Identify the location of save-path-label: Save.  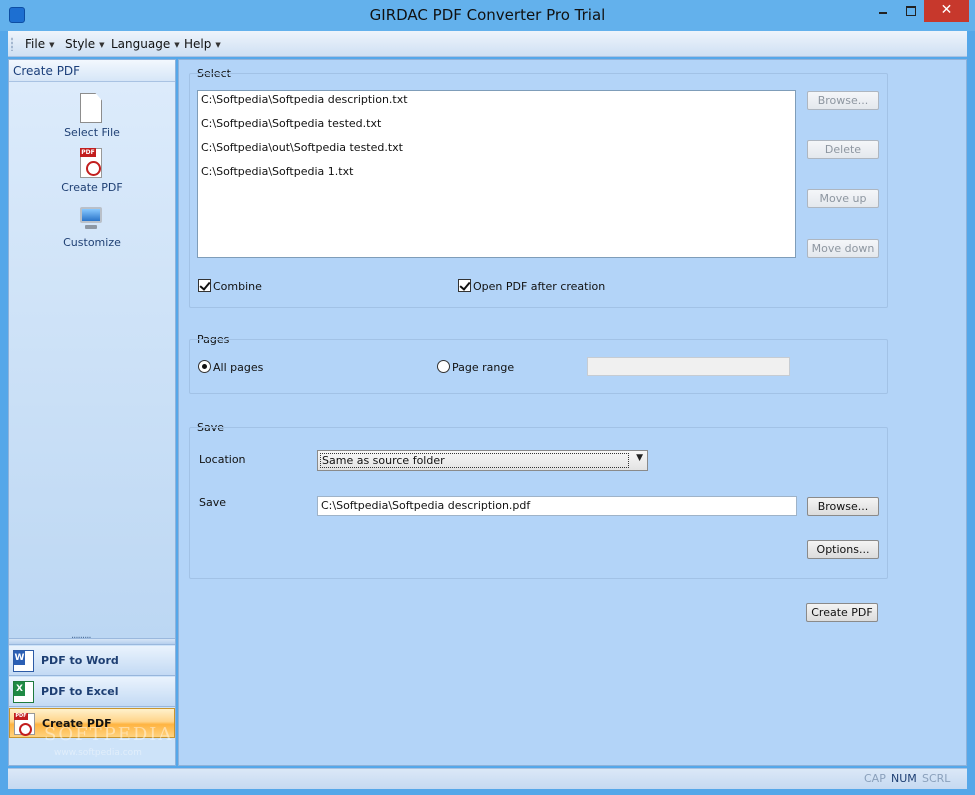
(213, 502).